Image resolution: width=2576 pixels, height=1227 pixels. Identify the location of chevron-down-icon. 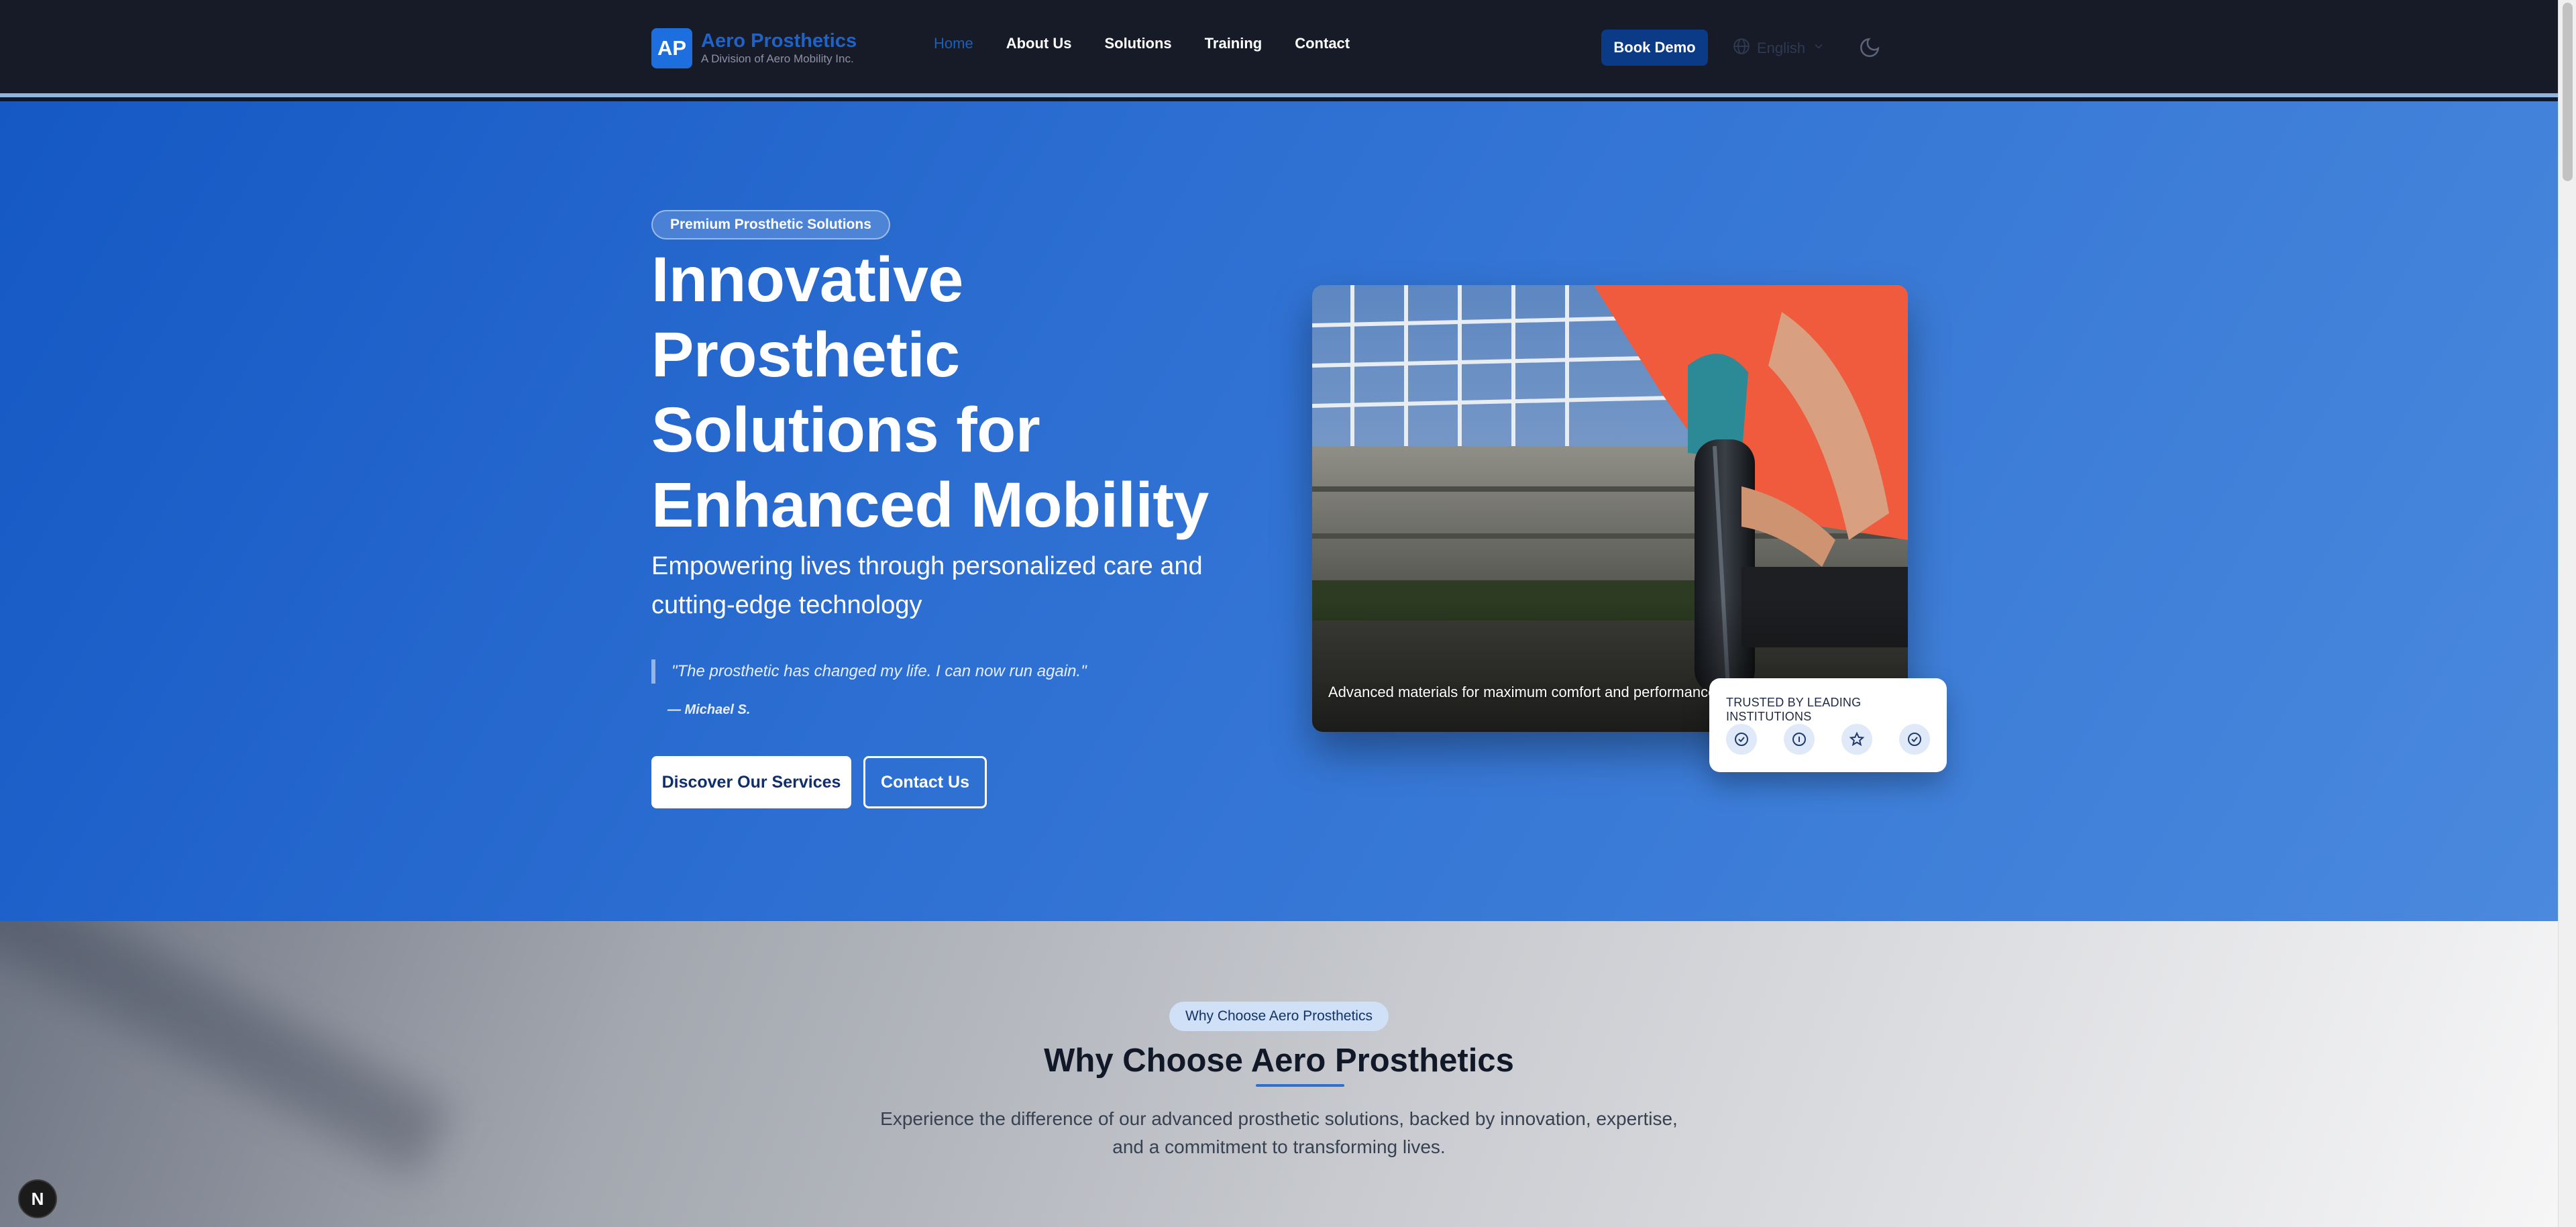
(1818, 48).